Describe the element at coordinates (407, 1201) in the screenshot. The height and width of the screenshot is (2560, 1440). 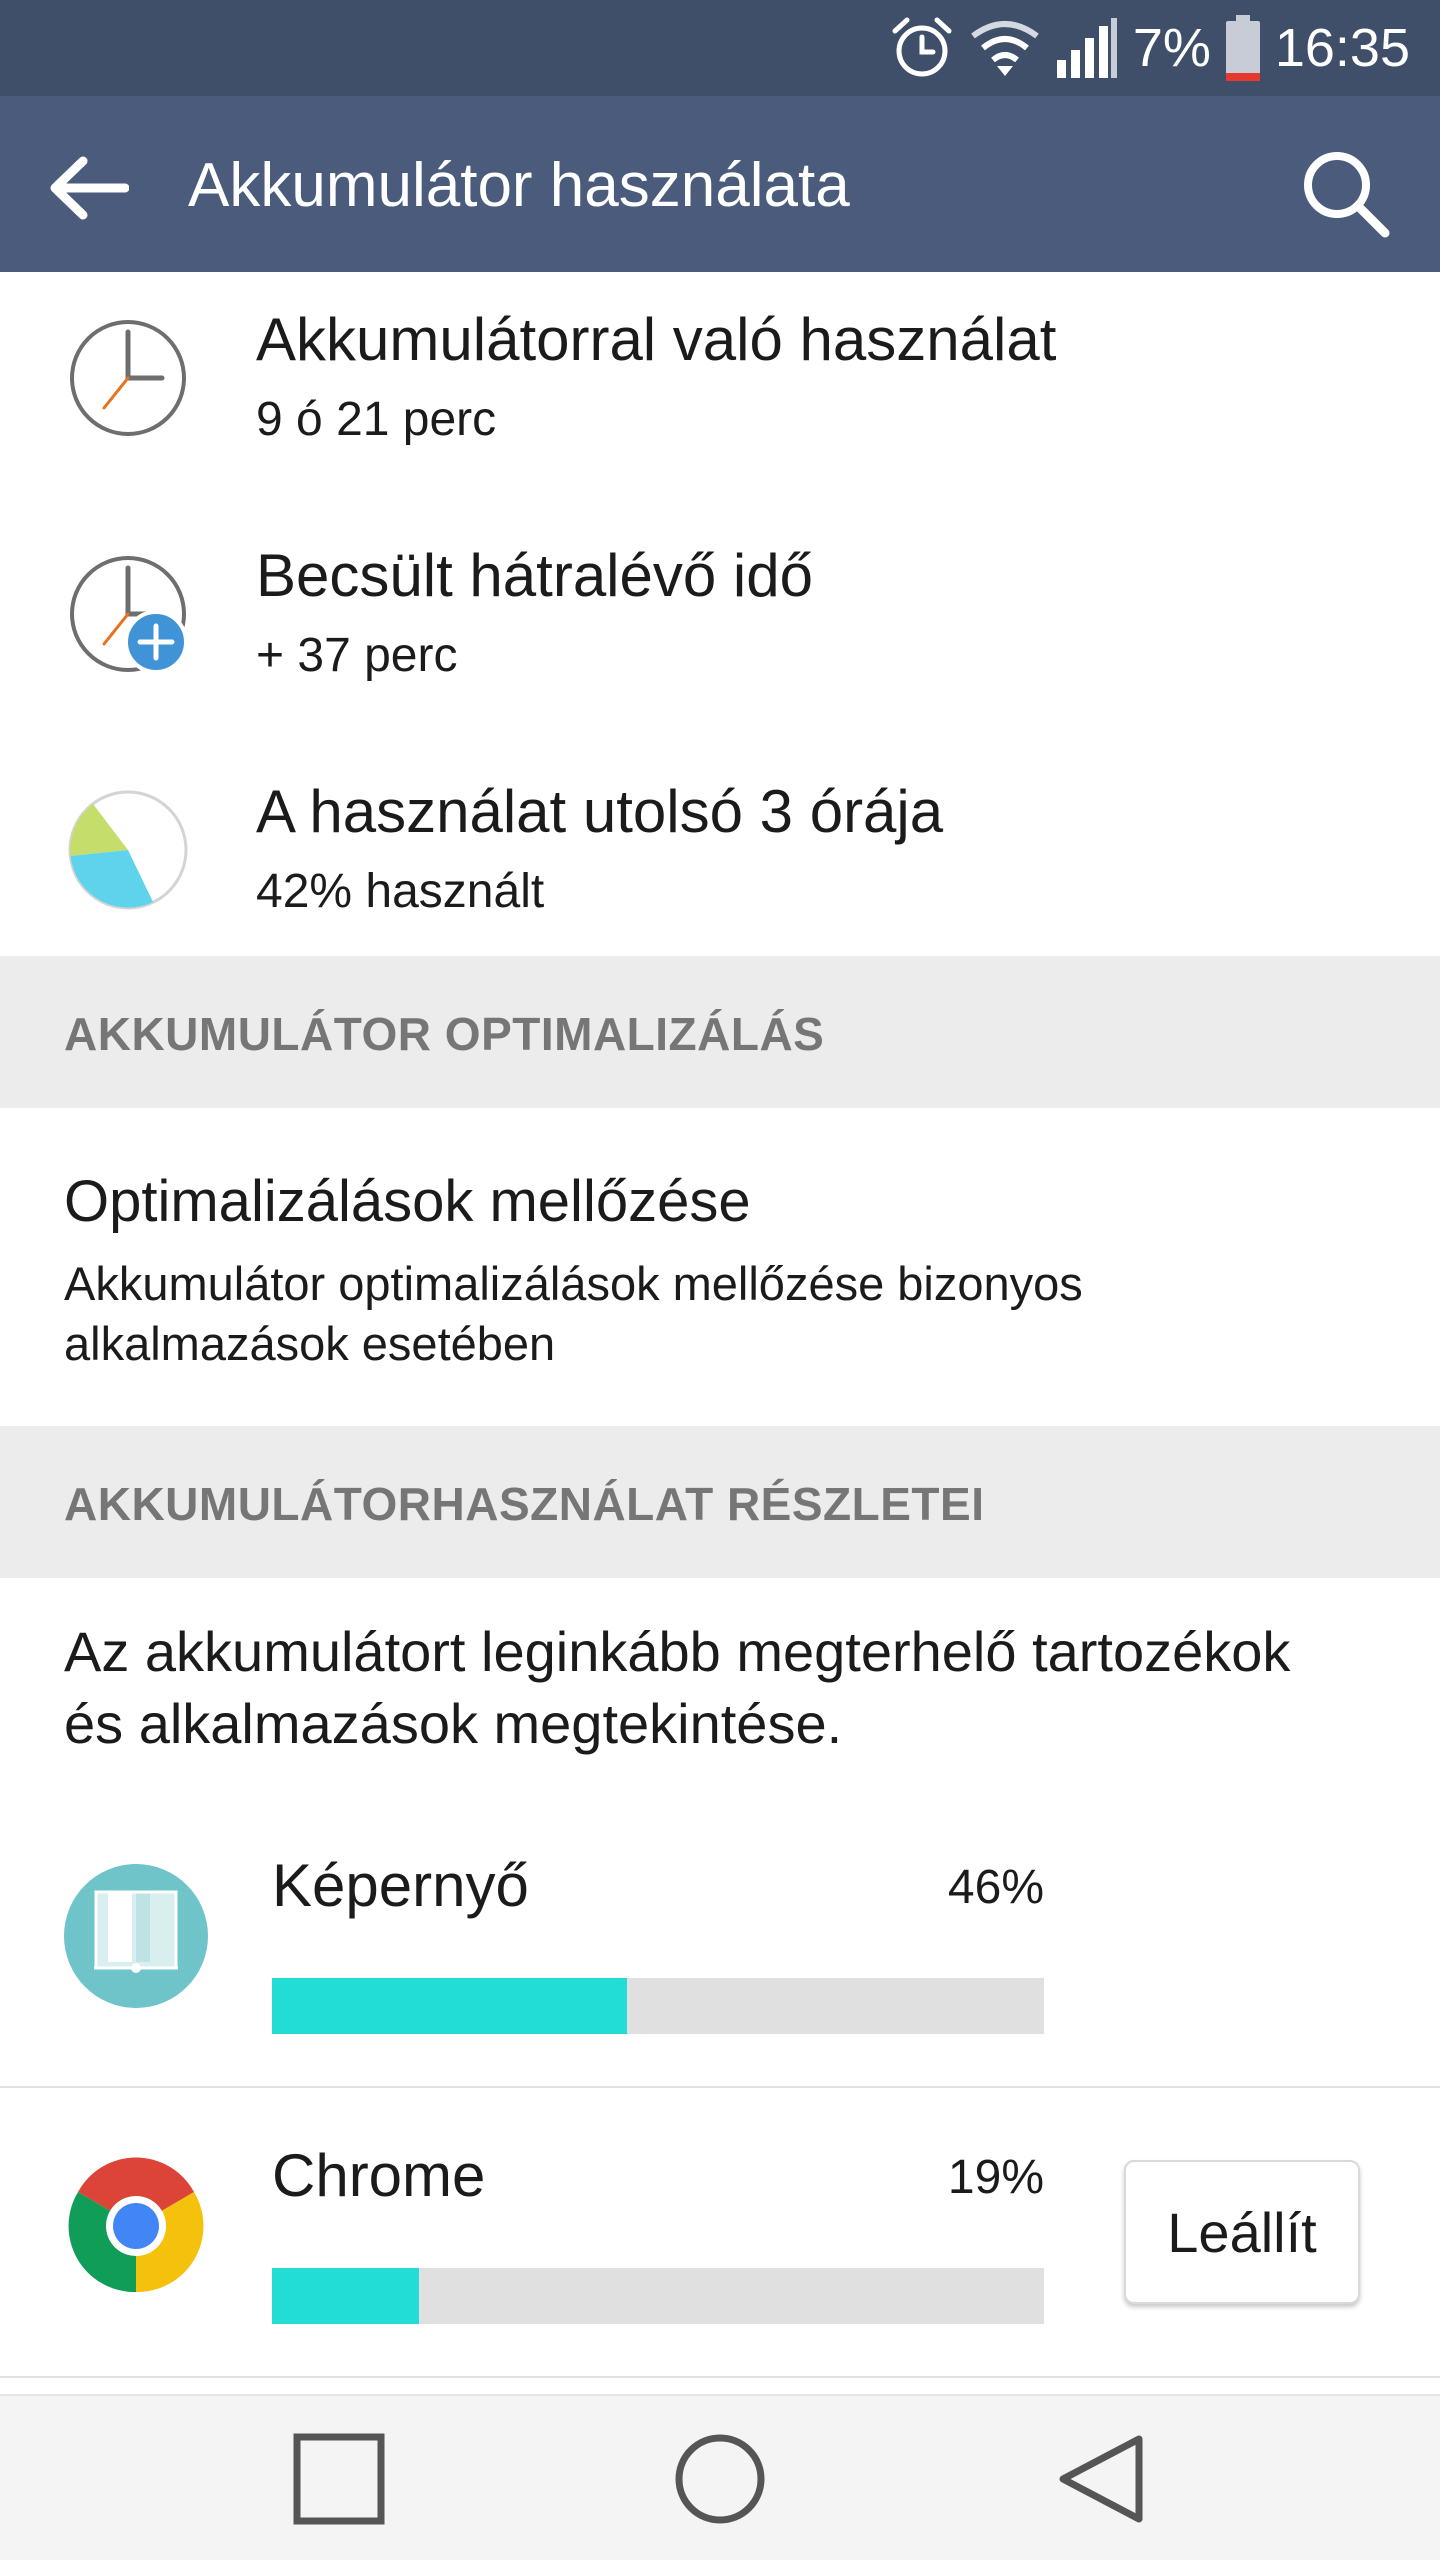
I see `ignore-optimizations-title: Optimalizálások mellőzése` at that location.